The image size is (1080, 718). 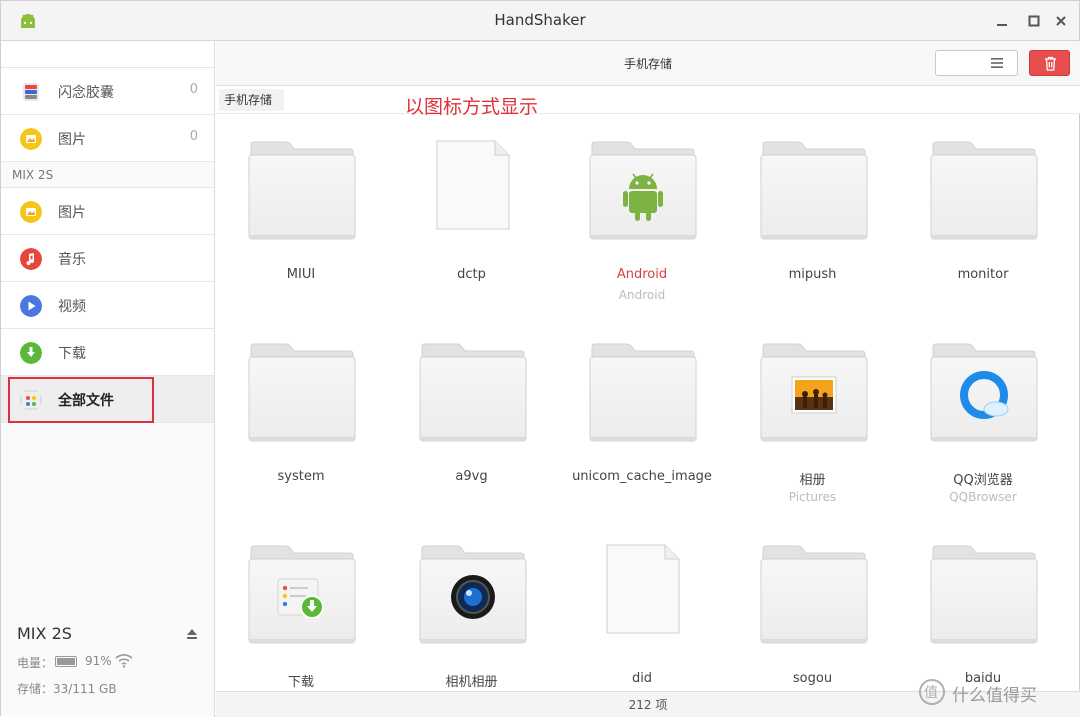 I want to click on all-files-icon, so click(x=31, y=400).